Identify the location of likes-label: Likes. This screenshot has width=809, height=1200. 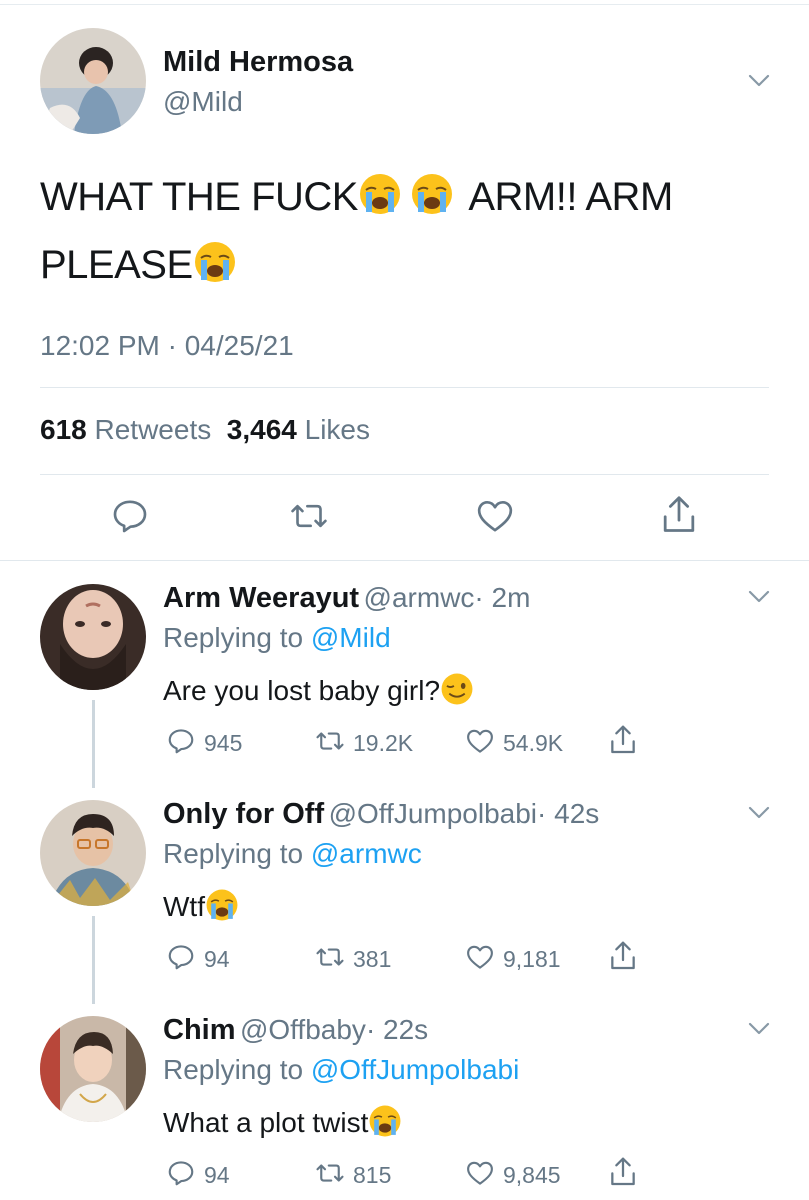
(337, 429).